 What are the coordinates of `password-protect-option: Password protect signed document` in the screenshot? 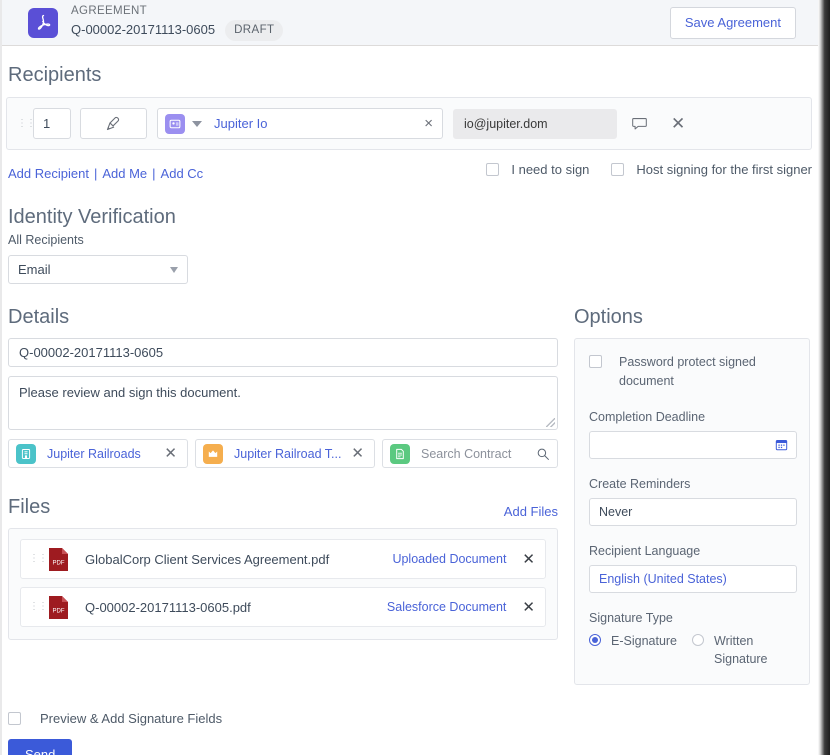 It's located at (692, 372).